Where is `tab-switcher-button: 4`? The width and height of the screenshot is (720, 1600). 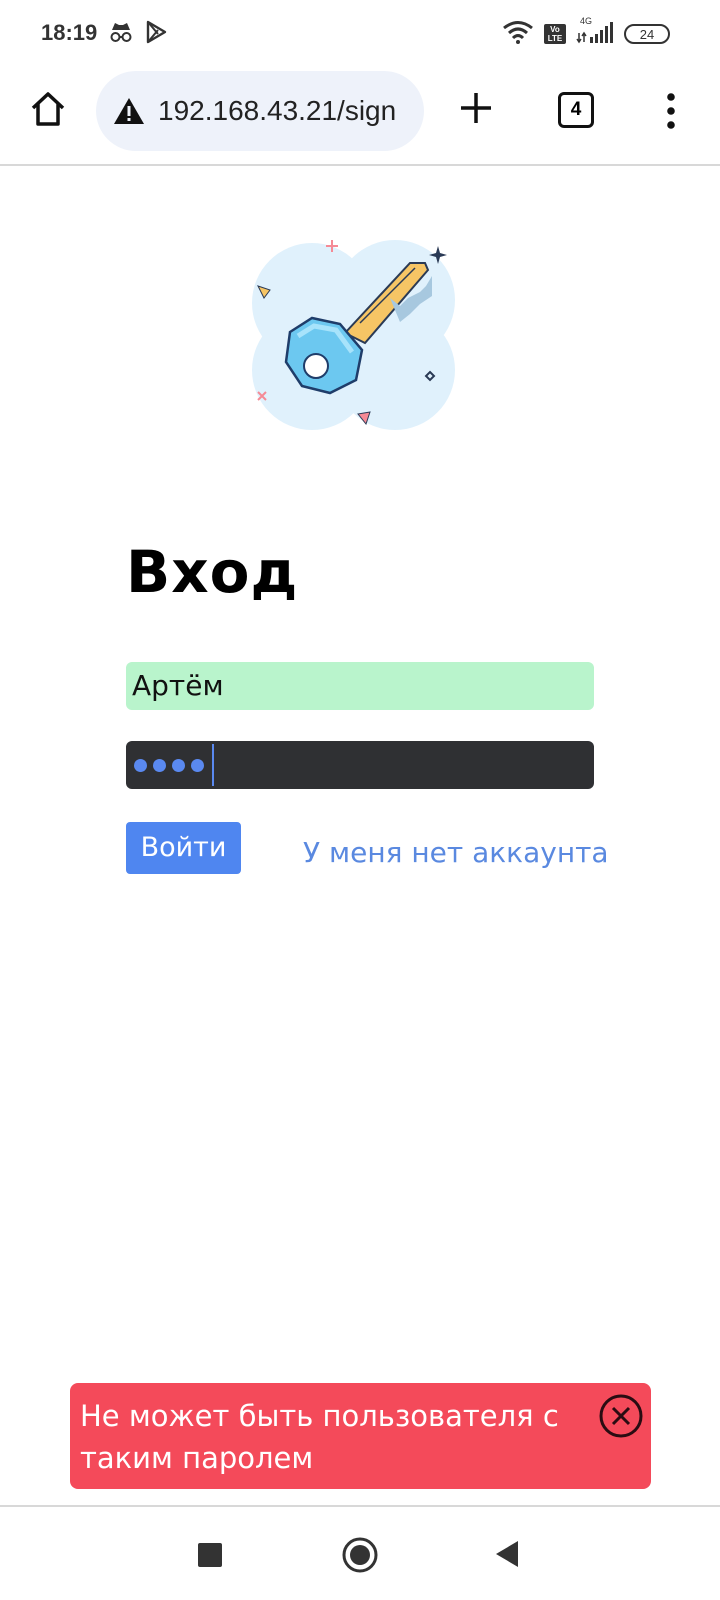 tab-switcher-button: 4 is located at coordinates (576, 110).